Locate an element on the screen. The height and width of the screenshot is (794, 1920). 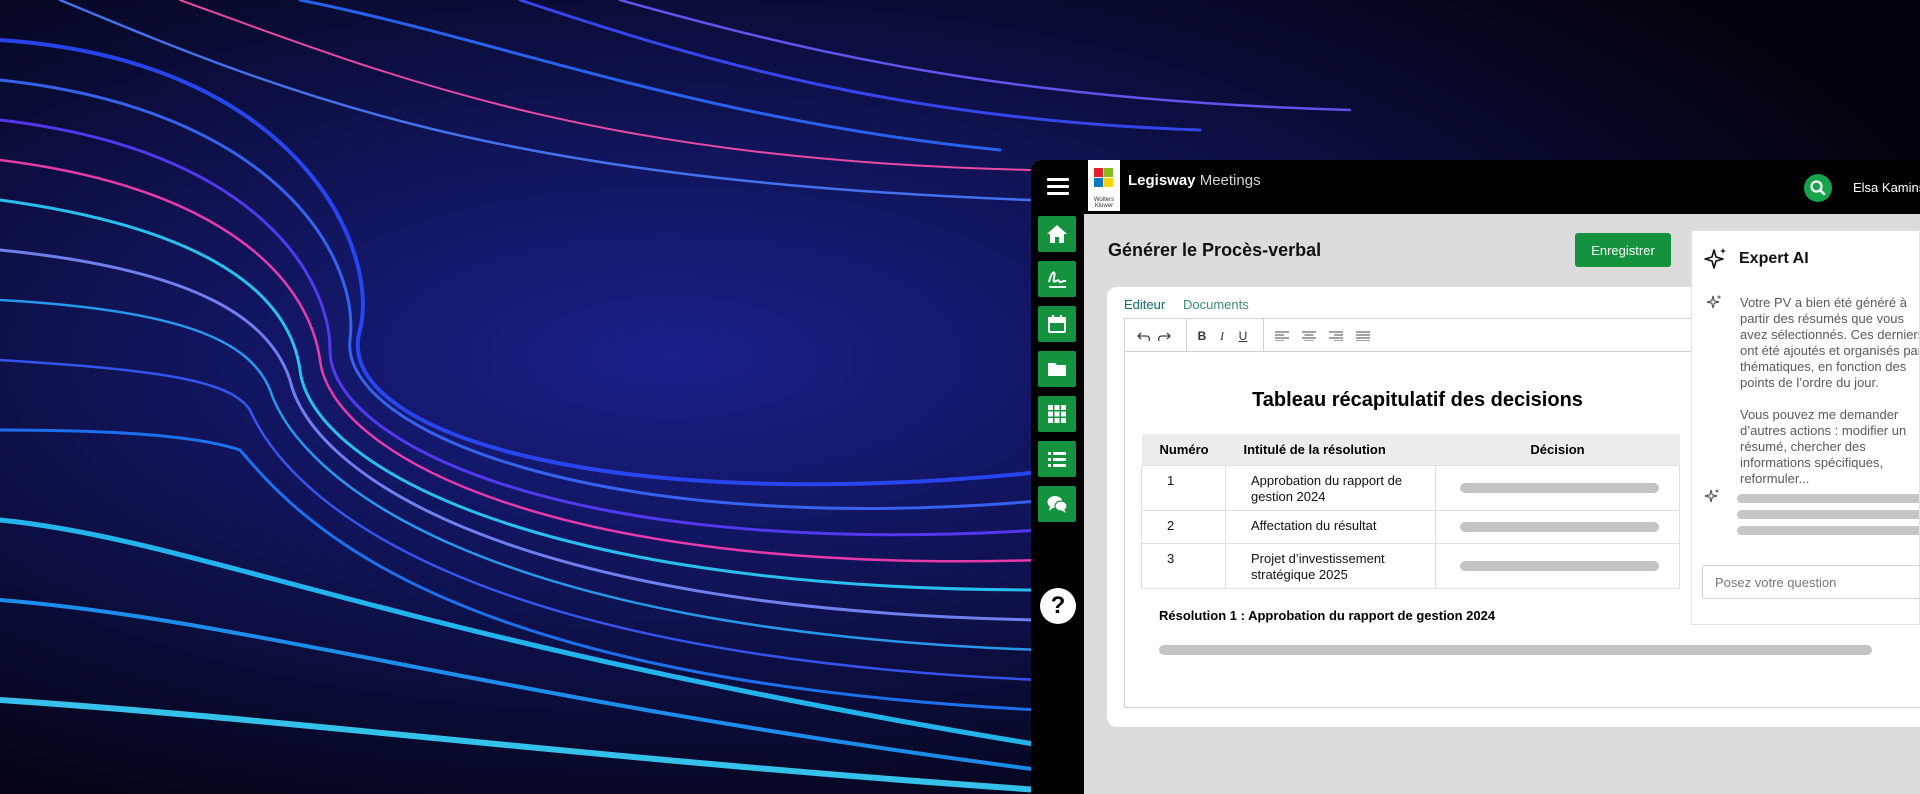
align-right-glyph is located at coordinates (1336, 336).